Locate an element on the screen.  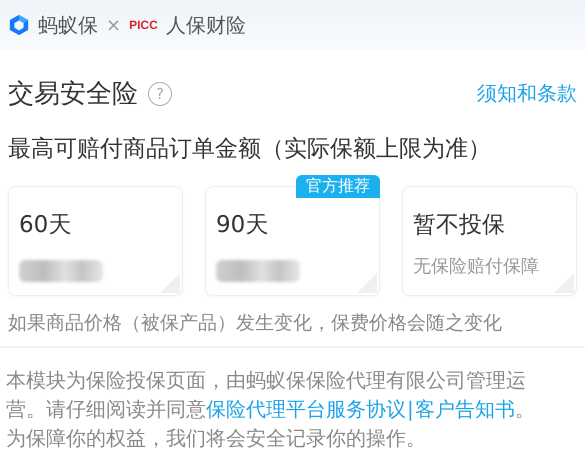
agreement-link: 保险代理平台服务协议 is located at coordinates (306, 409).